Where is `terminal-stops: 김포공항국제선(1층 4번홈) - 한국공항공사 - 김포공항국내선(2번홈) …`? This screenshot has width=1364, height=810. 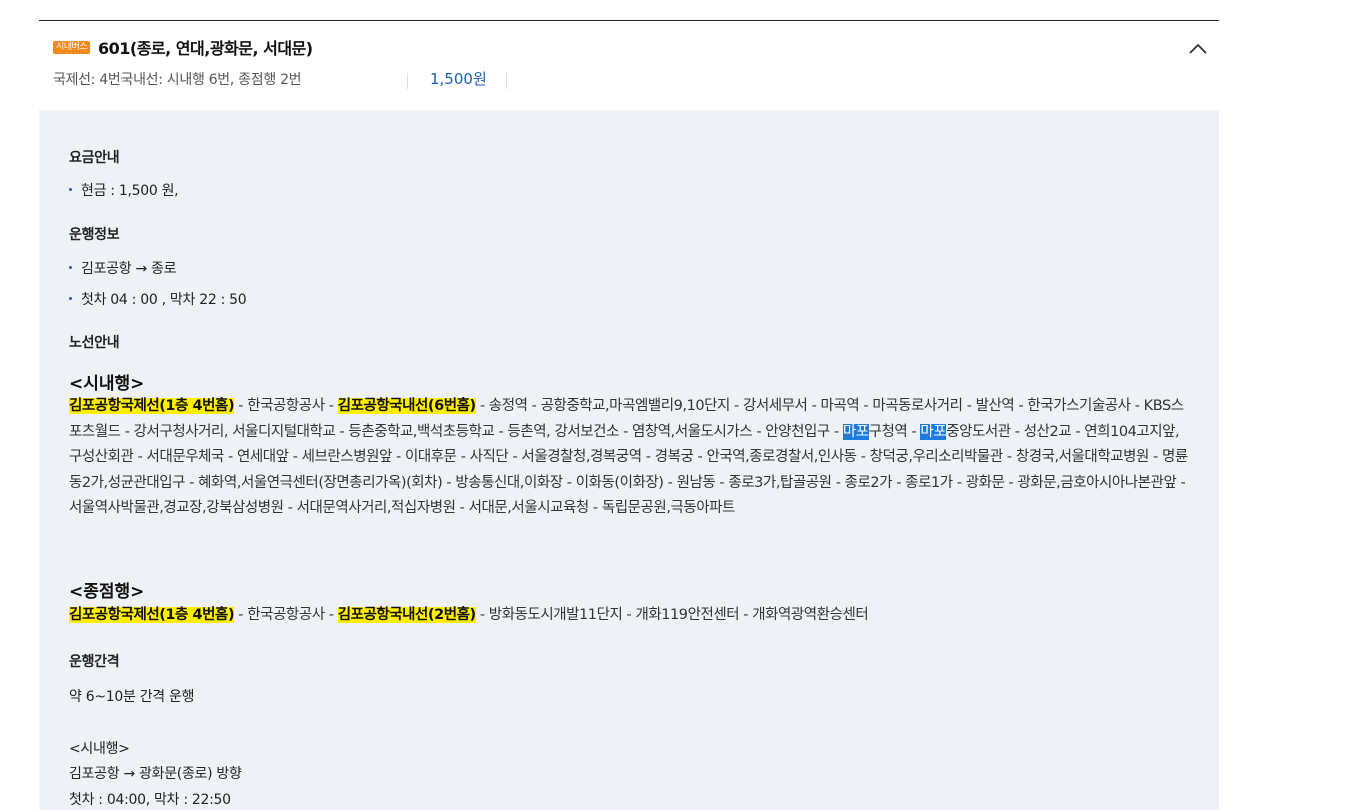 terminal-stops: 김포공항국제선(1층 4번홈) - 한국공항공사 - 김포공항국내선(2번홈) … is located at coordinates (469, 615).